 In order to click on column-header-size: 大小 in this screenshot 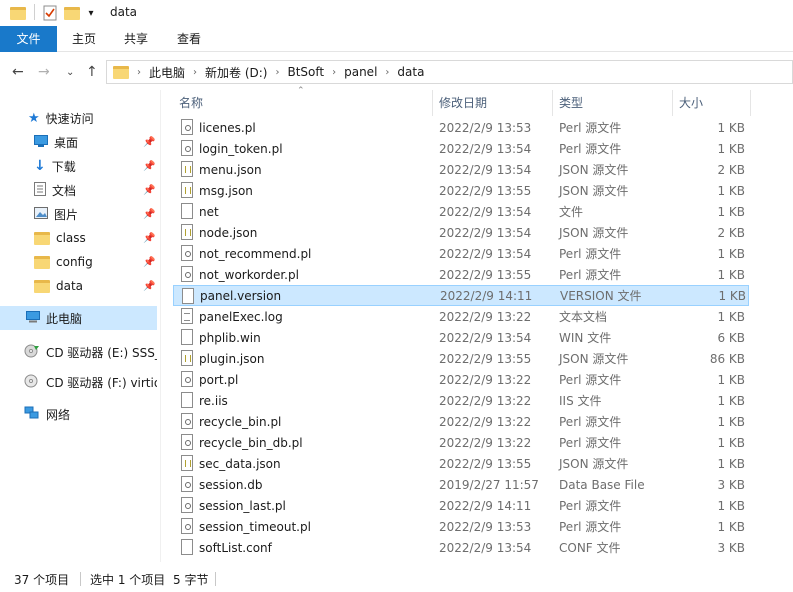, I will do `click(712, 103)`.